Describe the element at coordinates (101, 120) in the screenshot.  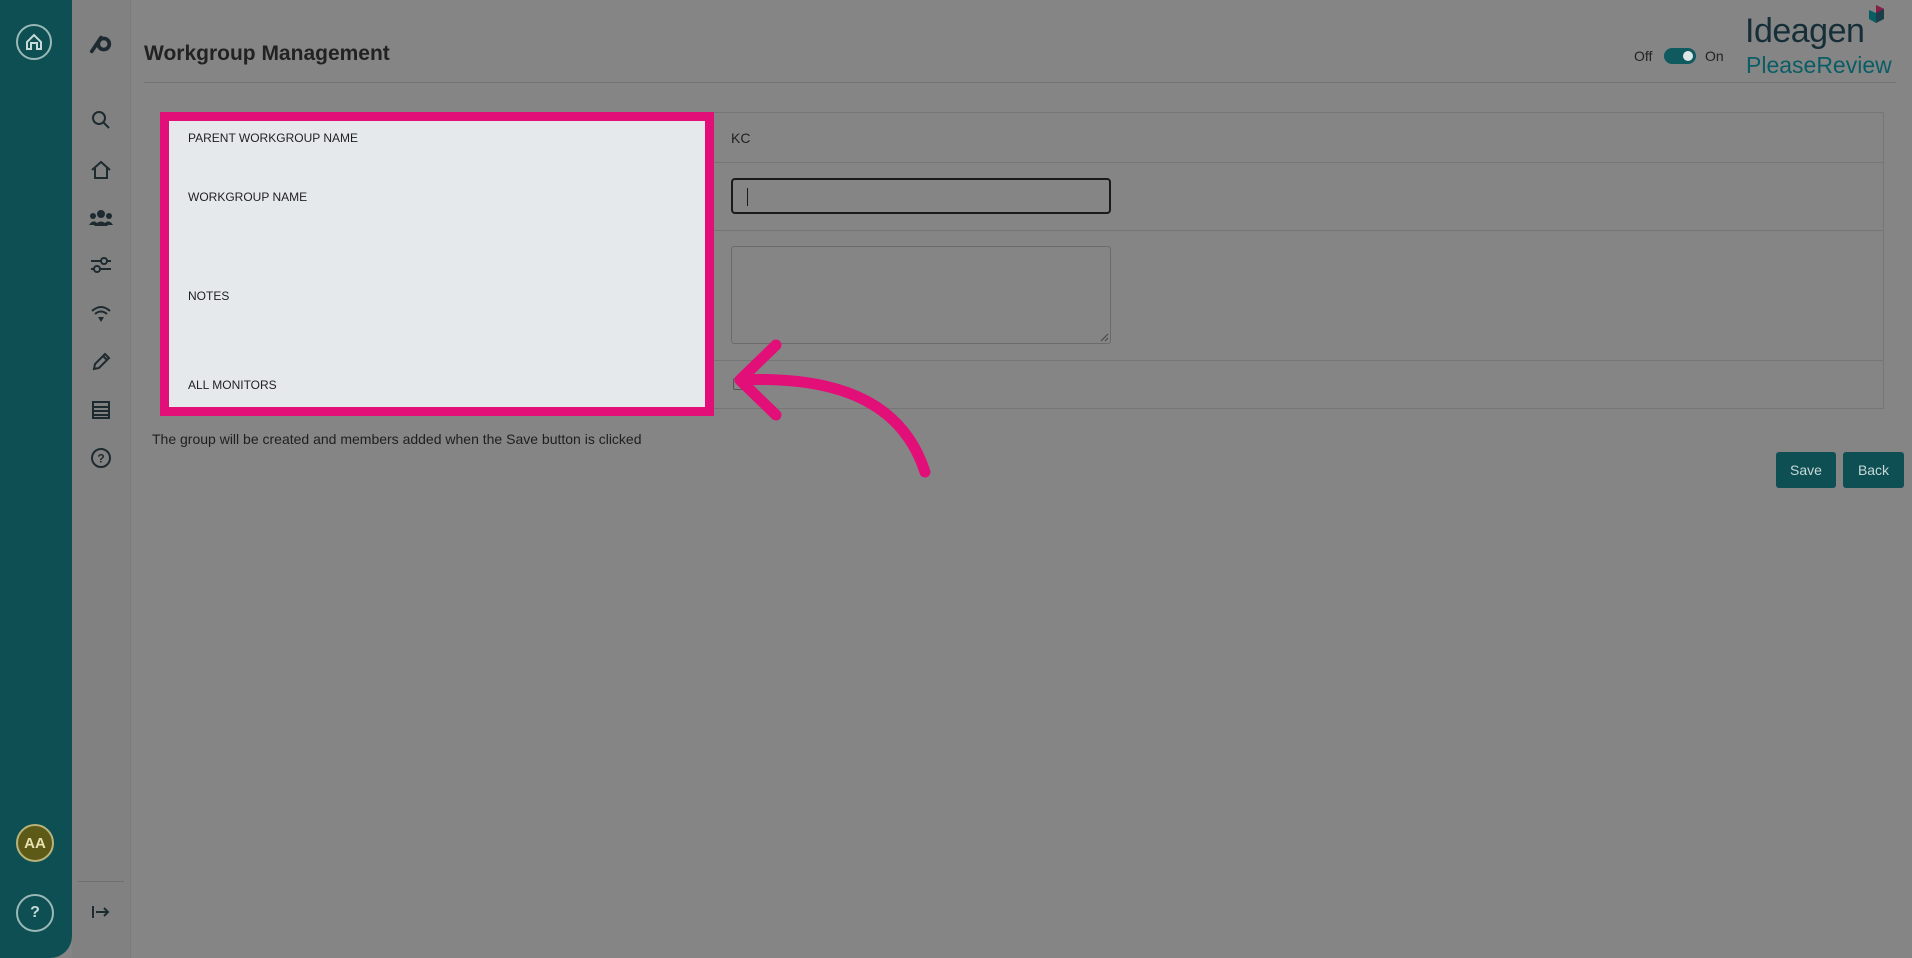
I see `search-icon` at that location.